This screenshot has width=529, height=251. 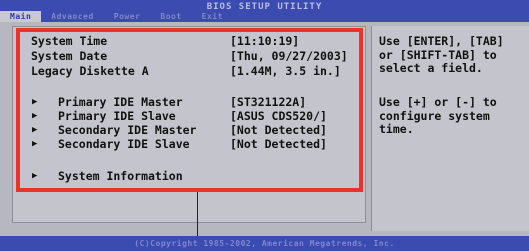 I want to click on secondary-ide-master-value: [Not Detected], so click(x=278, y=130).